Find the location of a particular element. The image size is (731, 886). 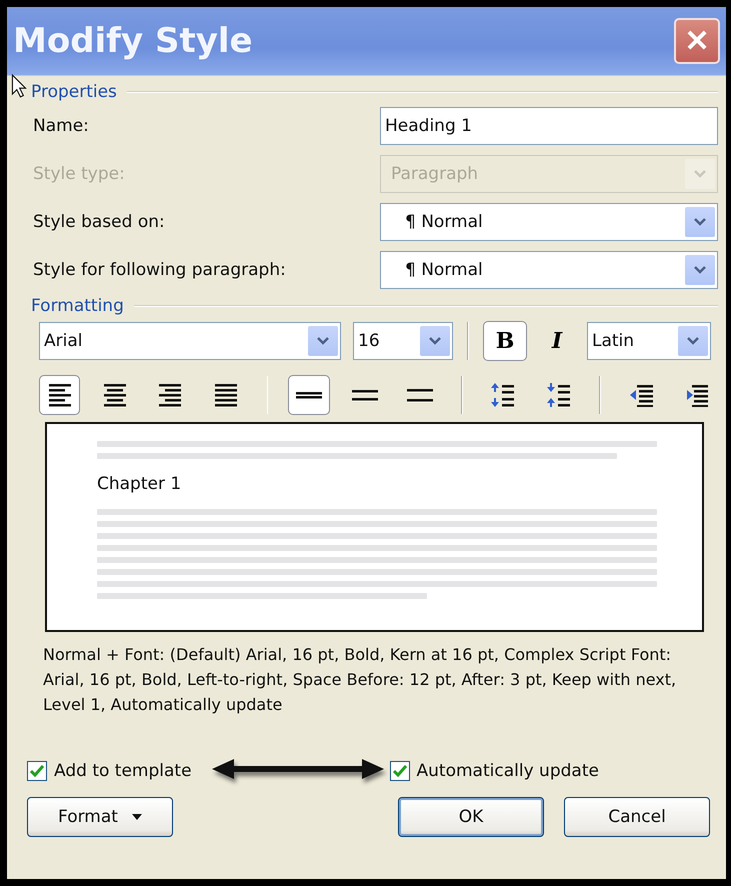

formatting-heading: Formatting is located at coordinates (77, 306).